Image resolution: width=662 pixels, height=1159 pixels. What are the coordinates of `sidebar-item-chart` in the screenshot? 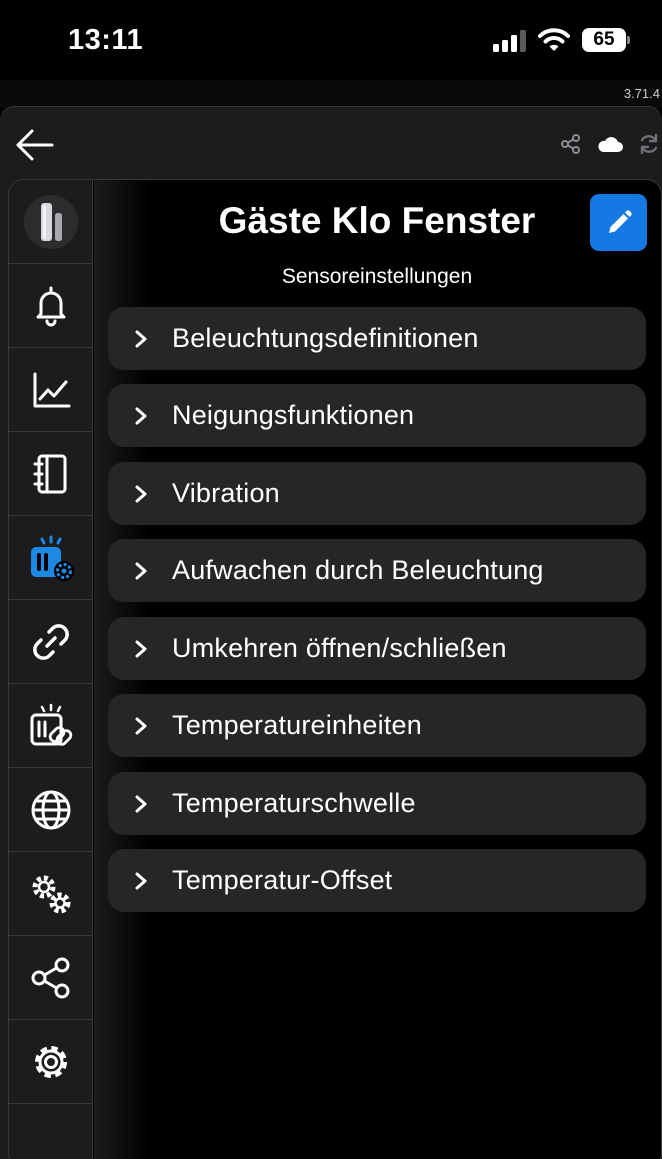 It's located at (51, 390).